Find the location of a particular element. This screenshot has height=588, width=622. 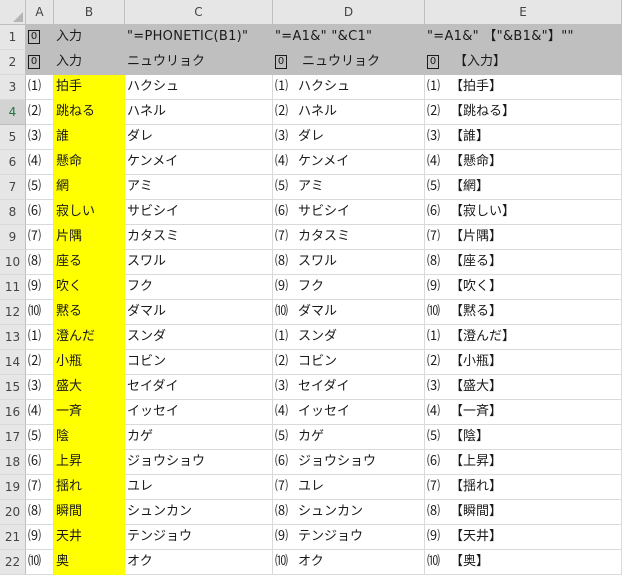

cell-d11: ⑼ フク is located at coordinates (349, 287).